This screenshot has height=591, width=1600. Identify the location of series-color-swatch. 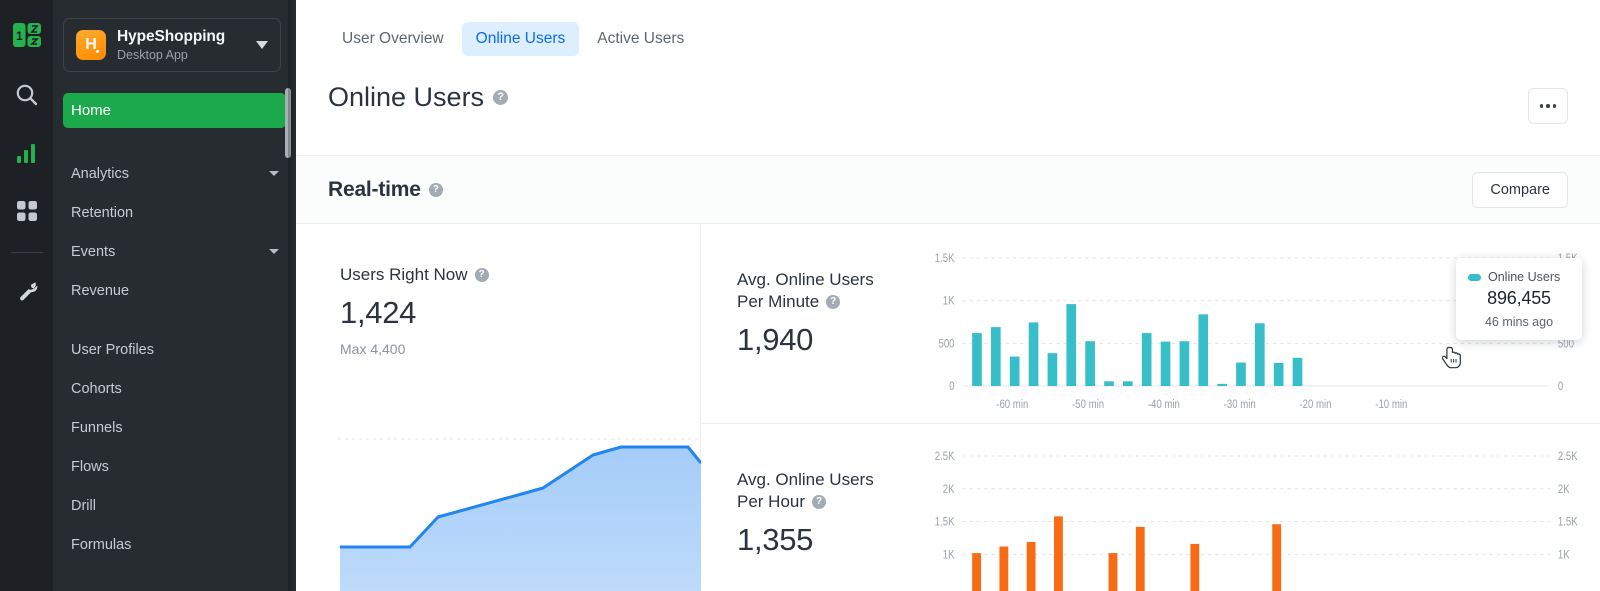
(1474, 277).